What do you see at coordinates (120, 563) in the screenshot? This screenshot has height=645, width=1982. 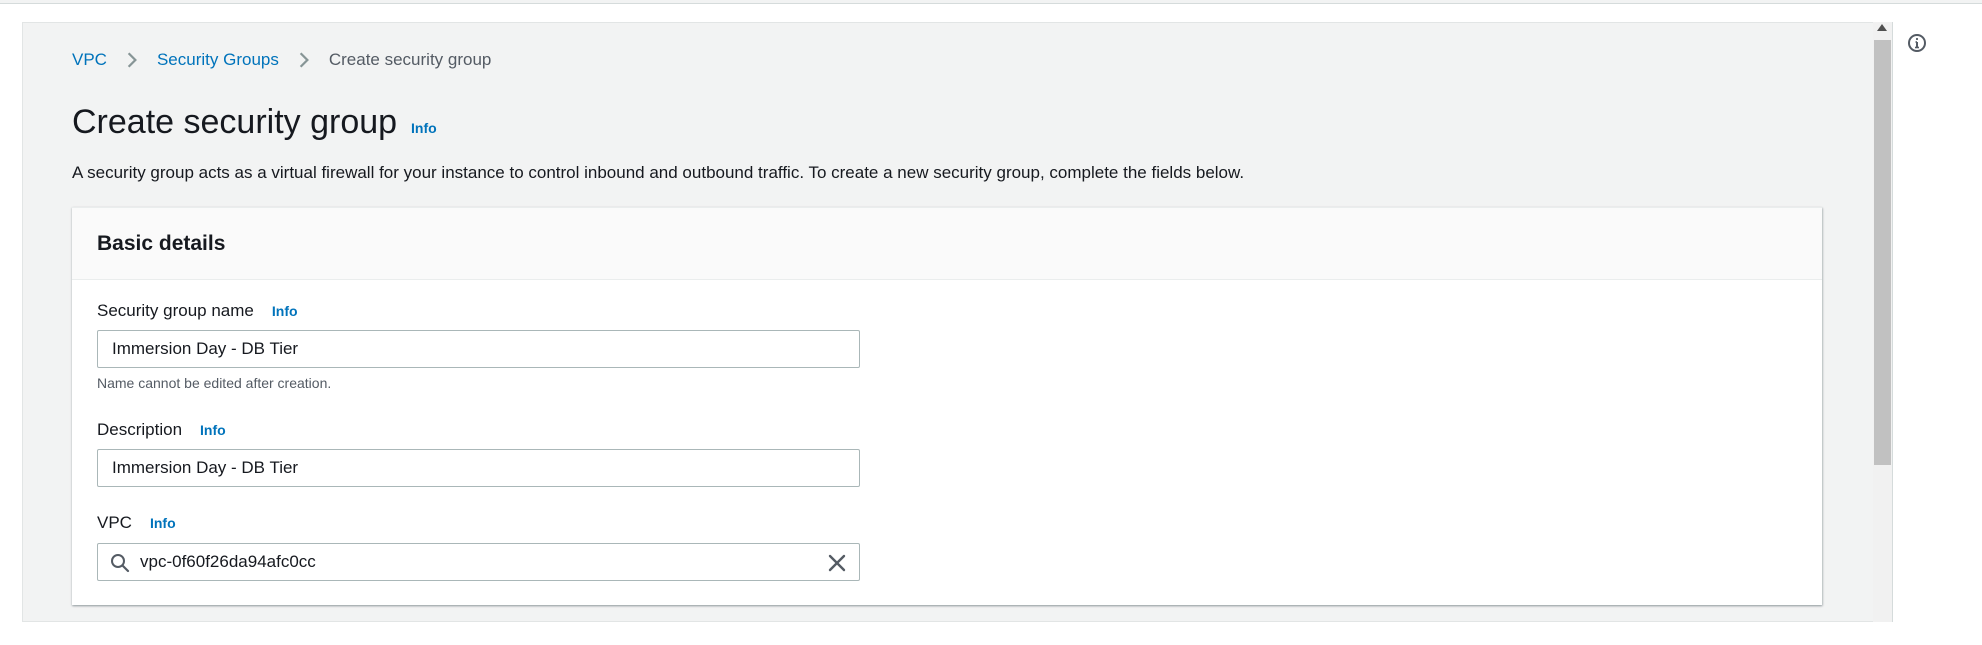 I see `search-icon` at bounding box center [120, 563].